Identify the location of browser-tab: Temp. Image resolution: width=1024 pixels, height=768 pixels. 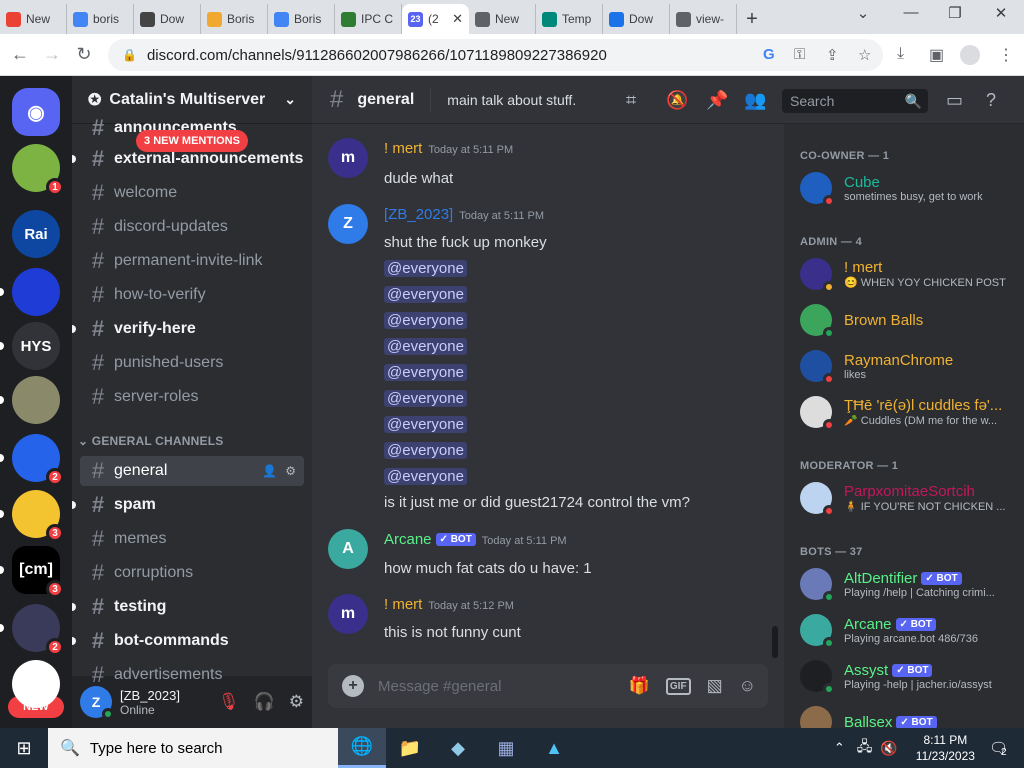
(569, 19).